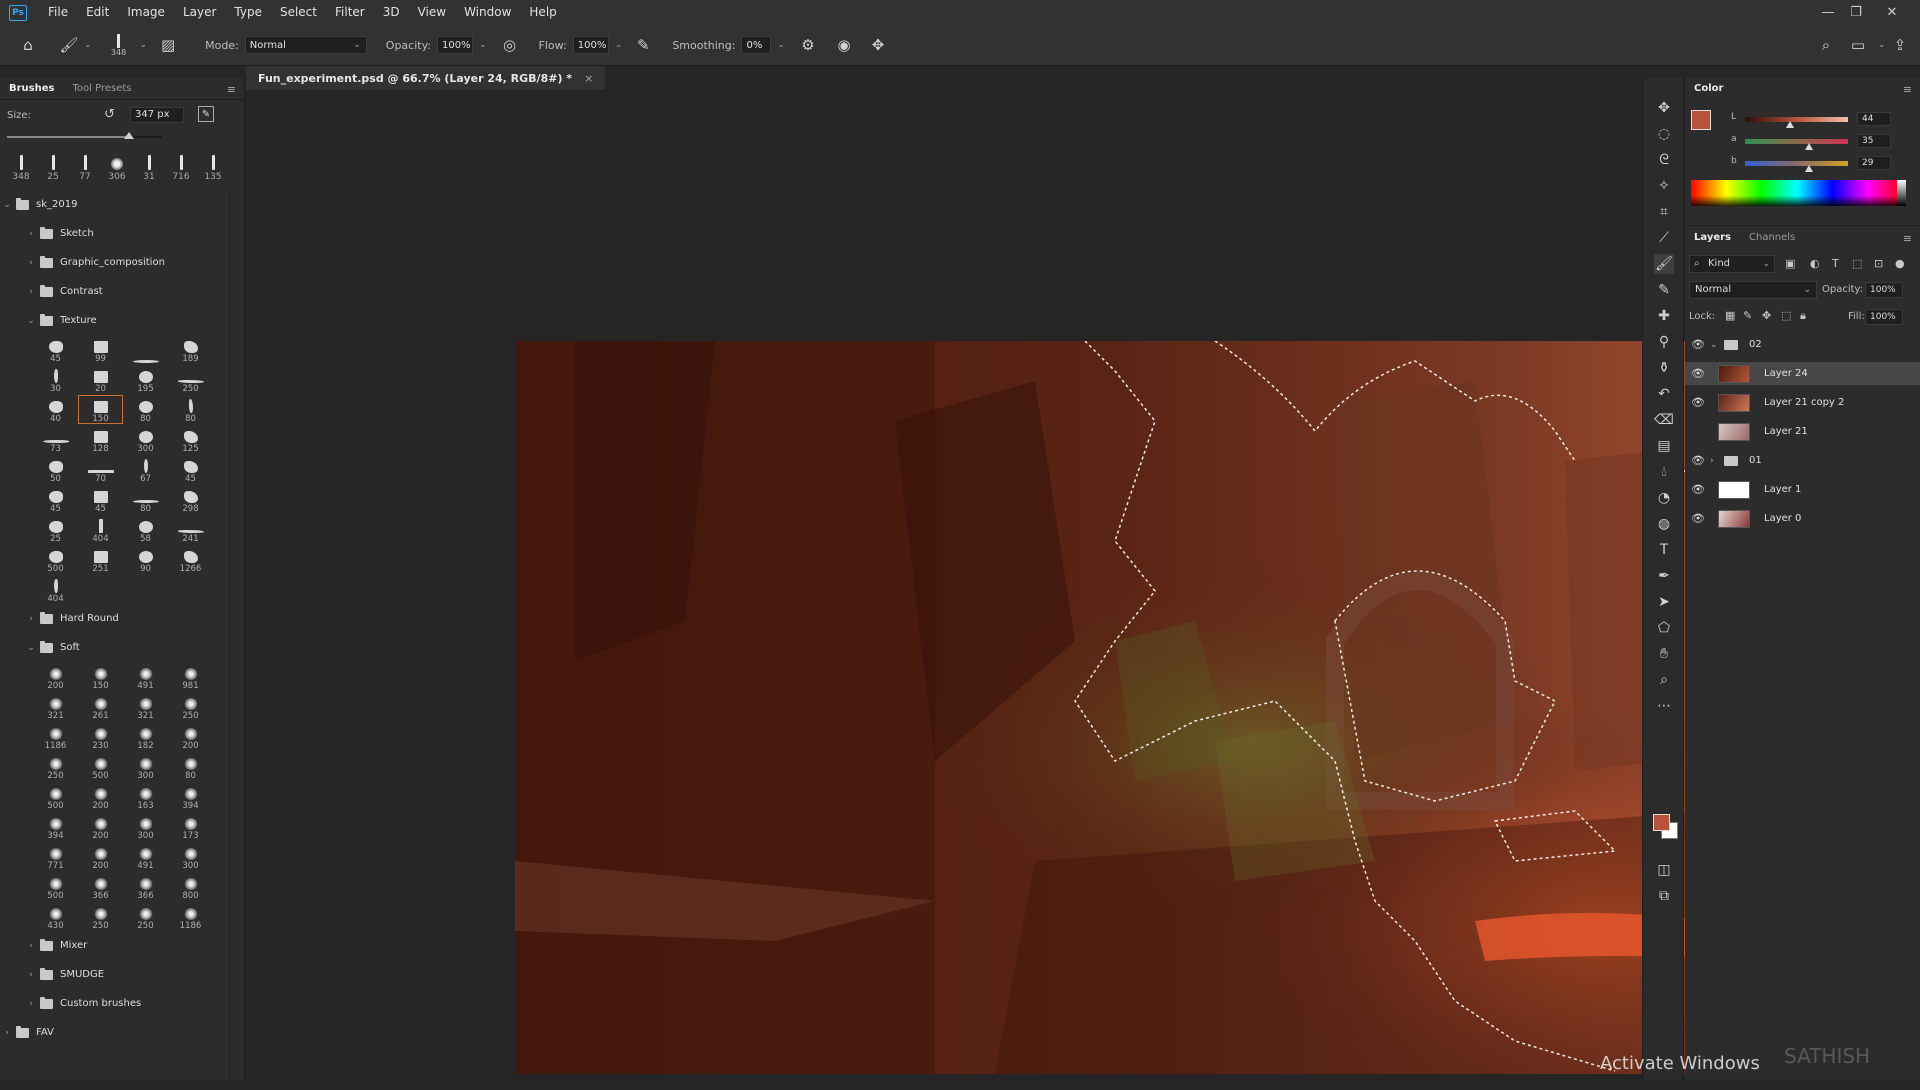 This screenshot has height=1090, width=1920. I want to click on brush-folder-contrast: › Contrast, so click(116, 291).